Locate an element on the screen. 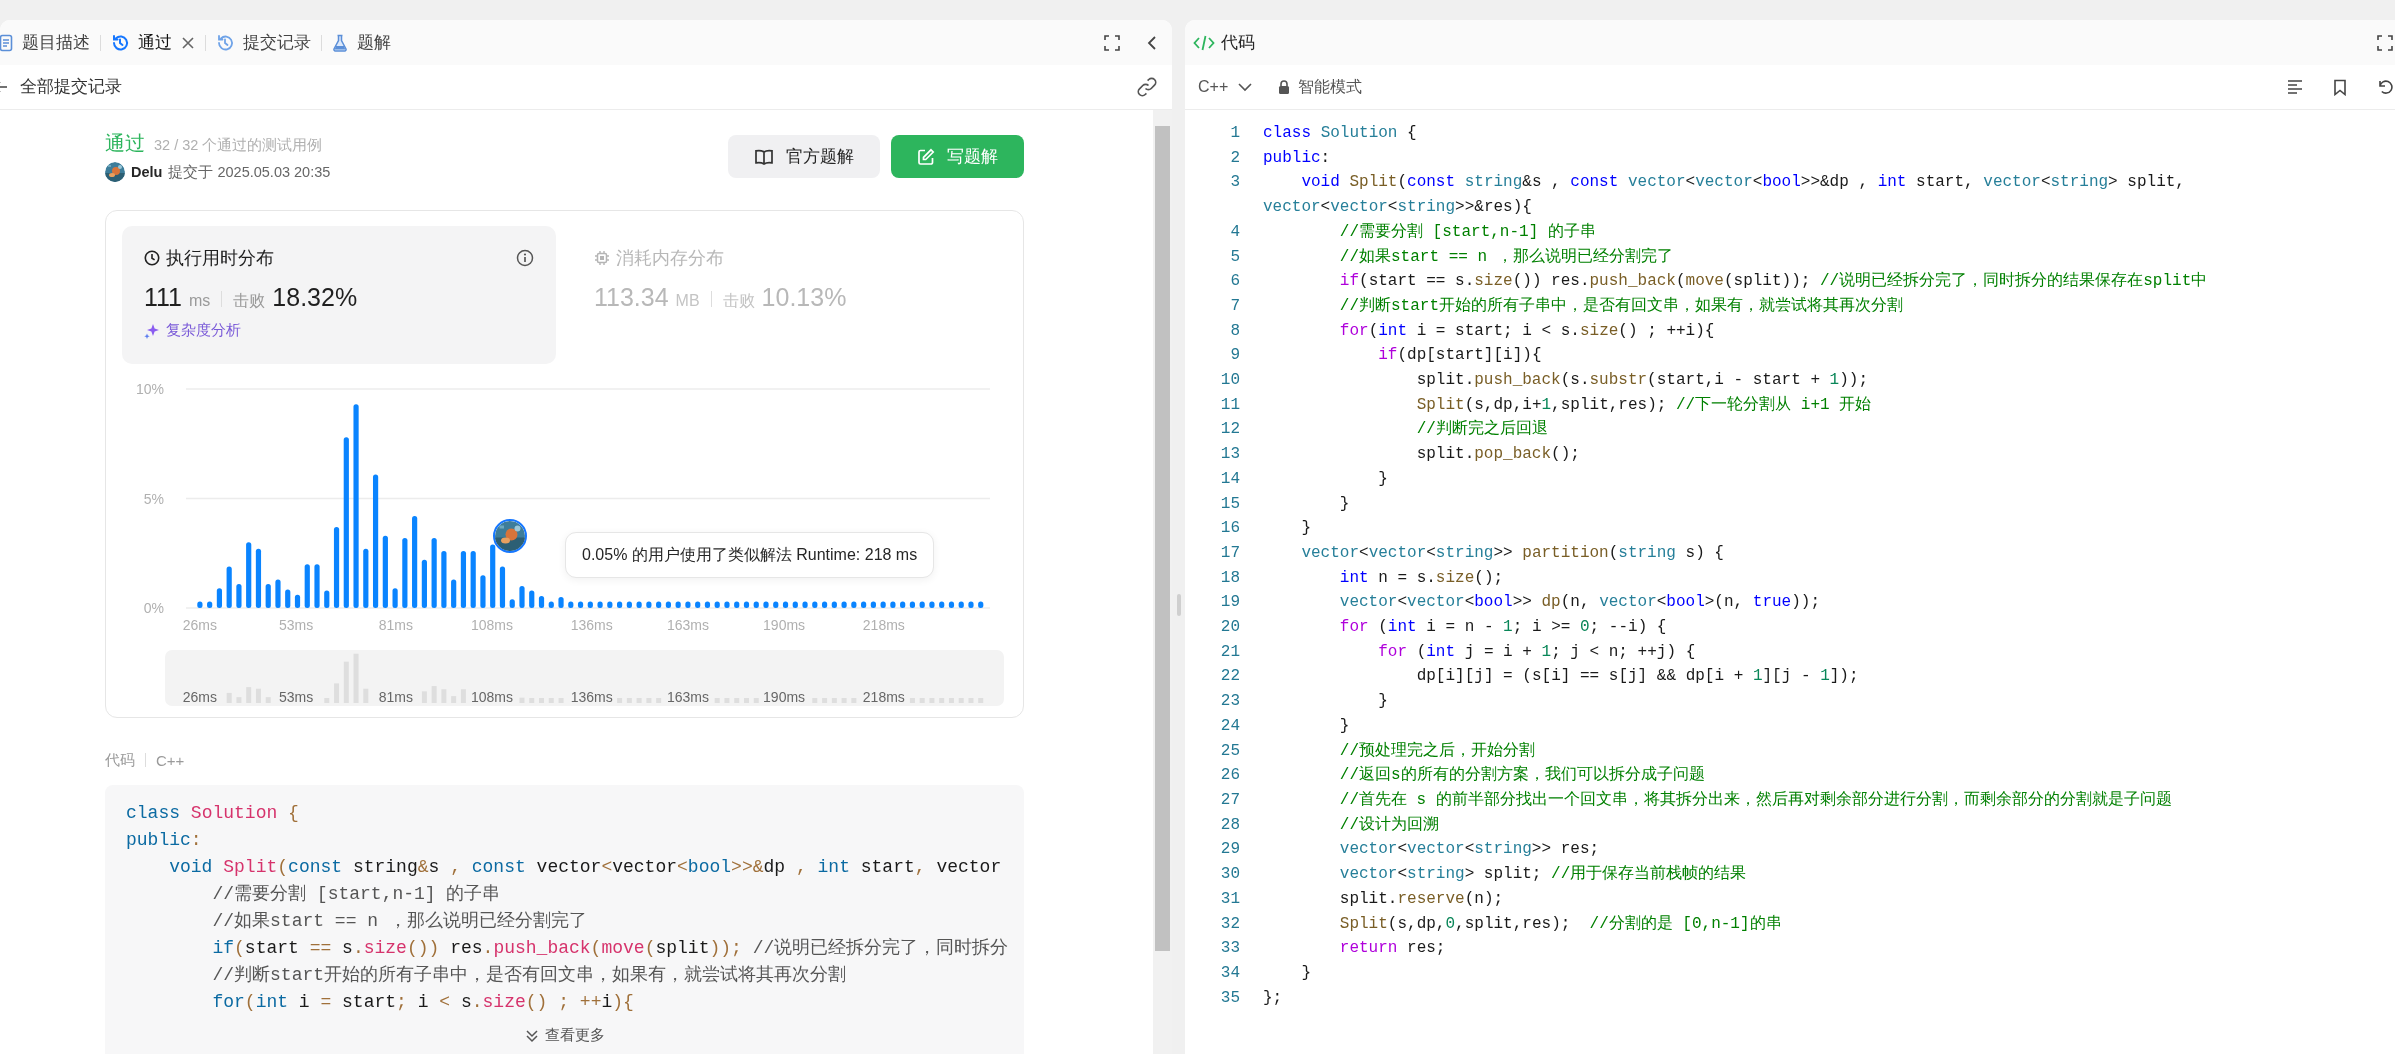  tick-label: 26ms is located at coordinates (199, 625).